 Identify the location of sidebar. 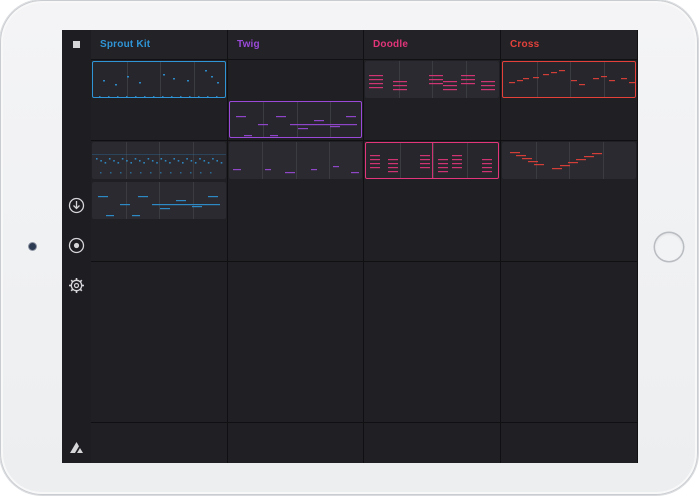
(76, 246).